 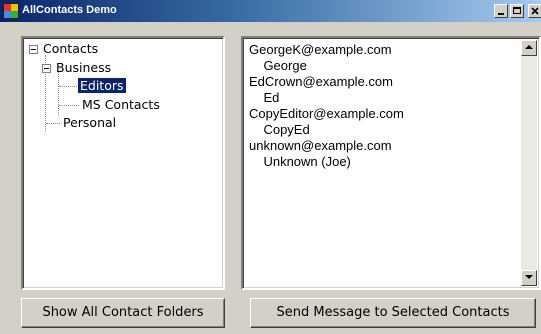 I want to click on scroll-down-button, so click(x=529, y=278).